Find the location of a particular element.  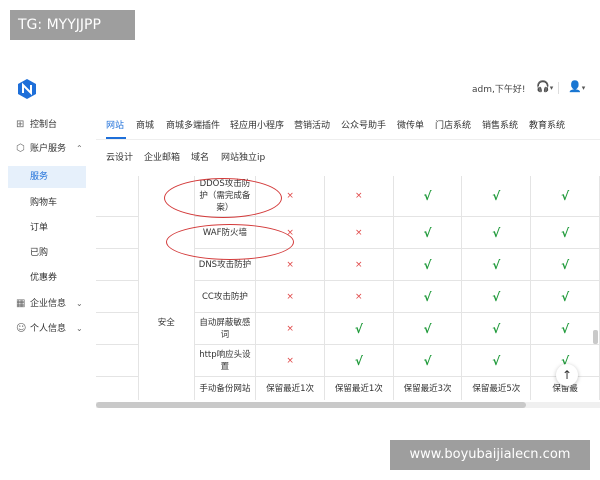

feature-cell: 手动备份网站 is located at coordinates (225, 388).